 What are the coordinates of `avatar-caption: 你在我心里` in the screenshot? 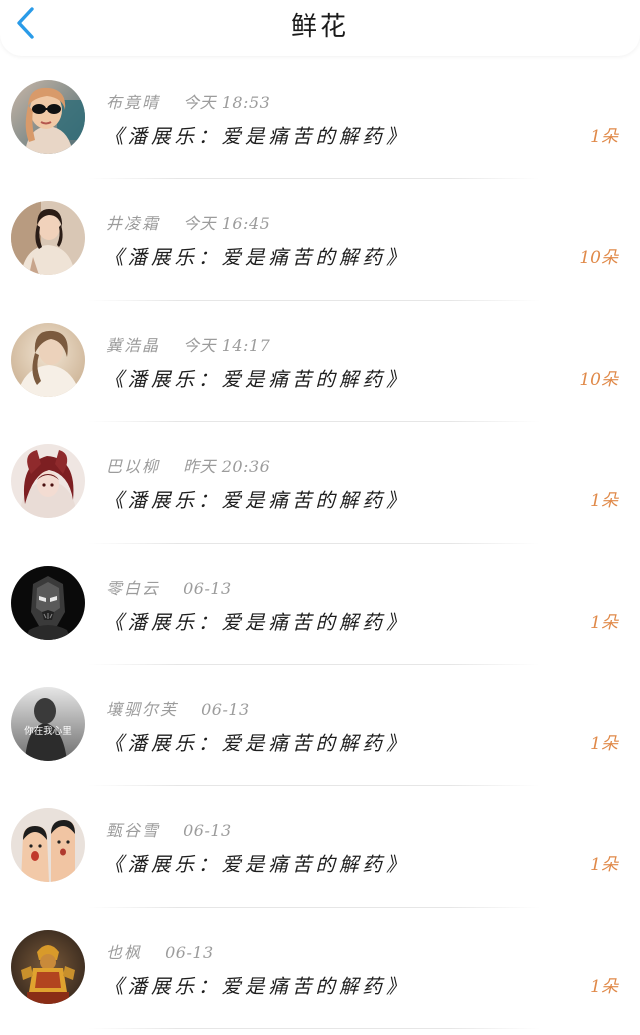 It's located at (48, 731).